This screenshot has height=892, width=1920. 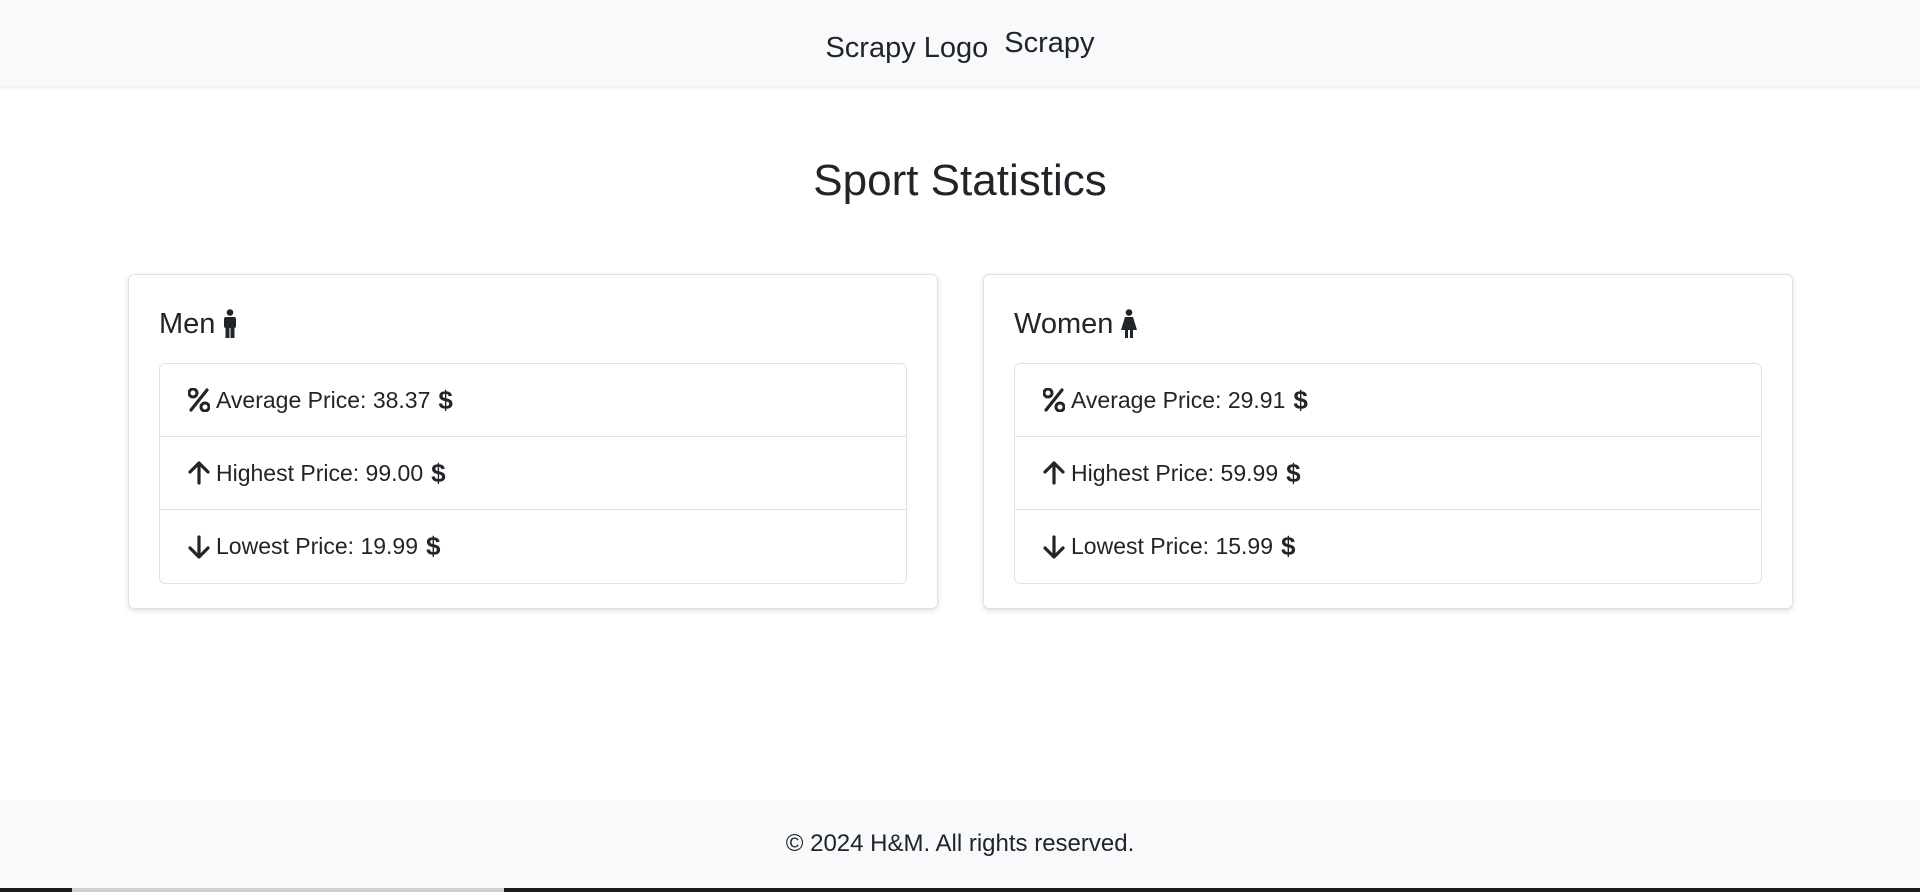 I want to click on footer: © 2024 H&M. All rights reserved., so click(x=960, y=846).